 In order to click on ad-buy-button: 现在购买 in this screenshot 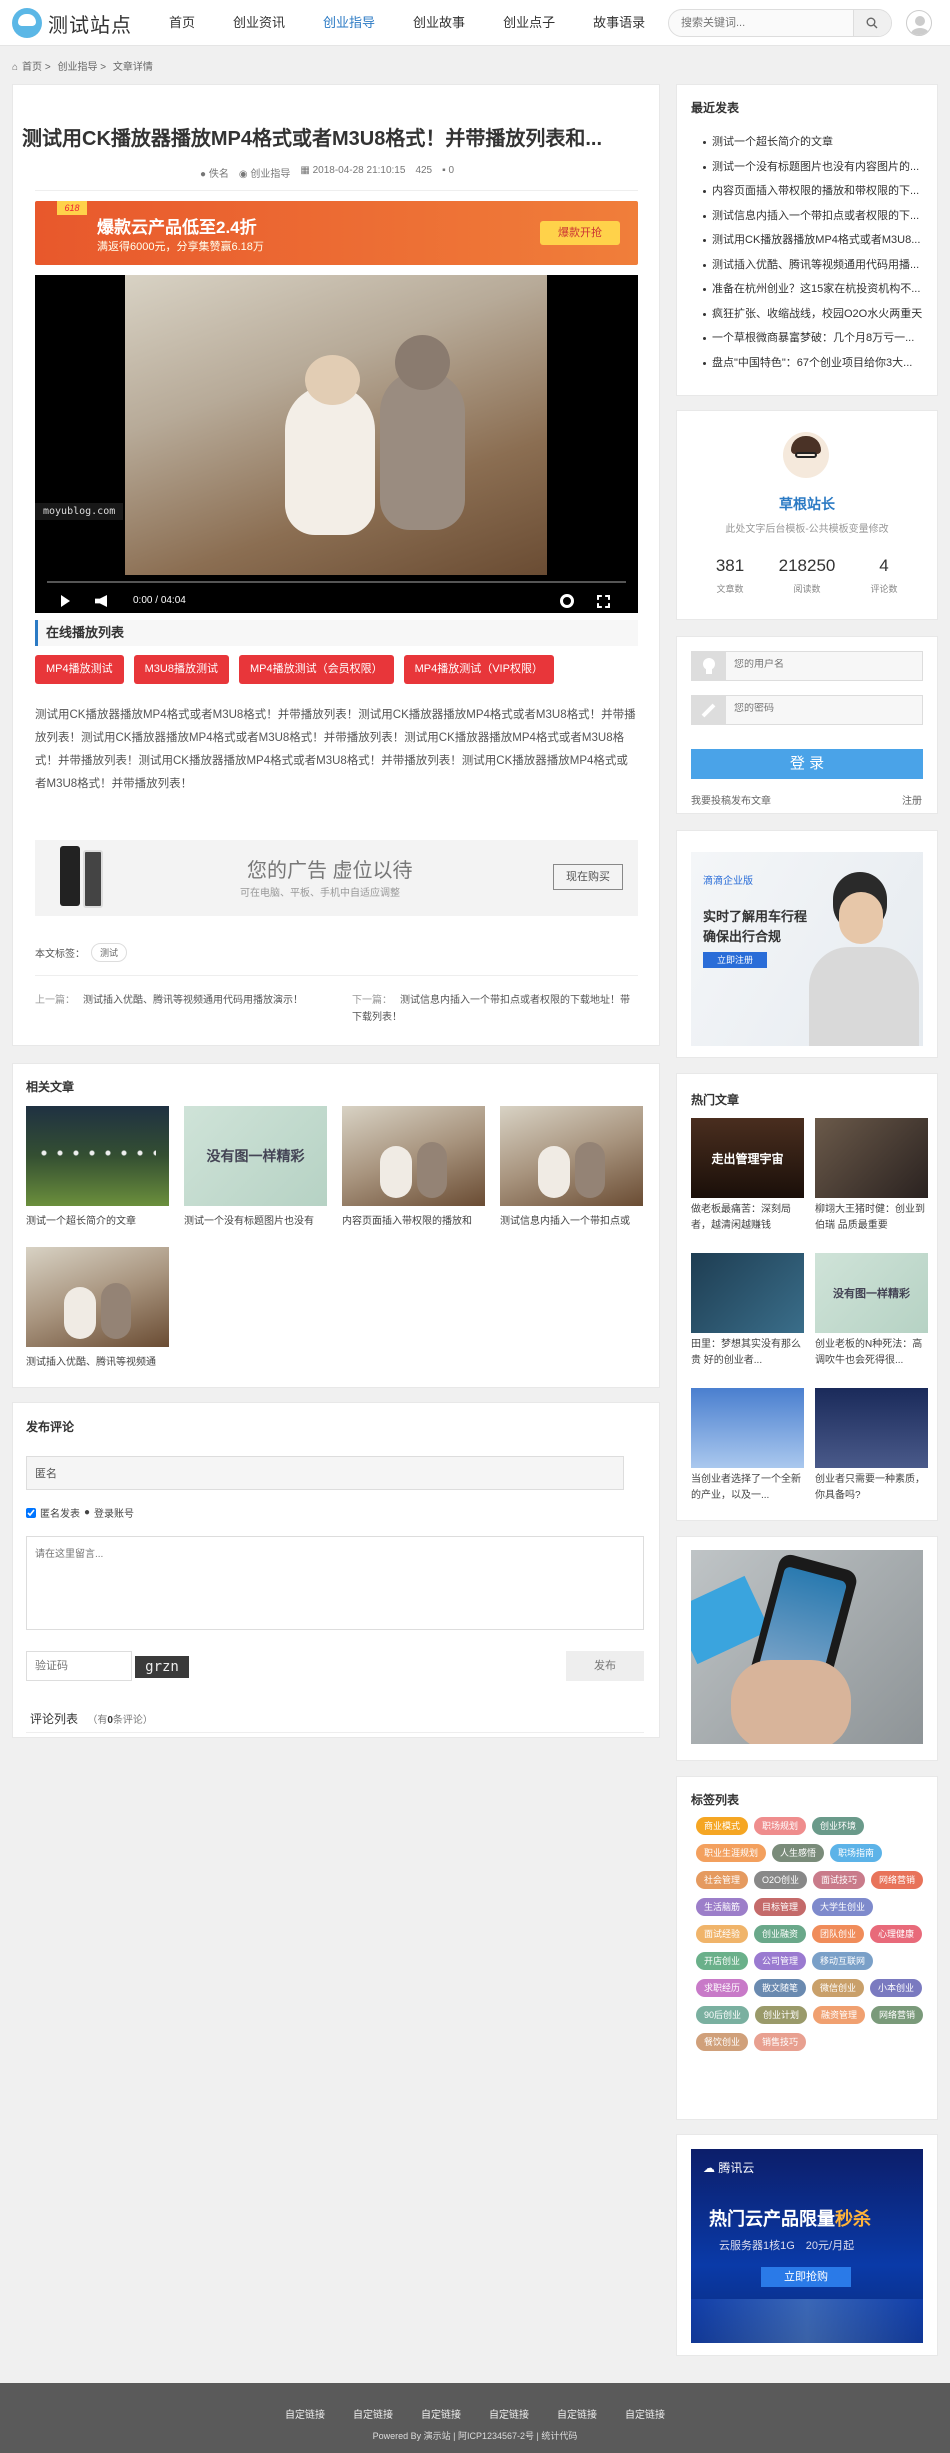, I will do `click(588, 877)`.